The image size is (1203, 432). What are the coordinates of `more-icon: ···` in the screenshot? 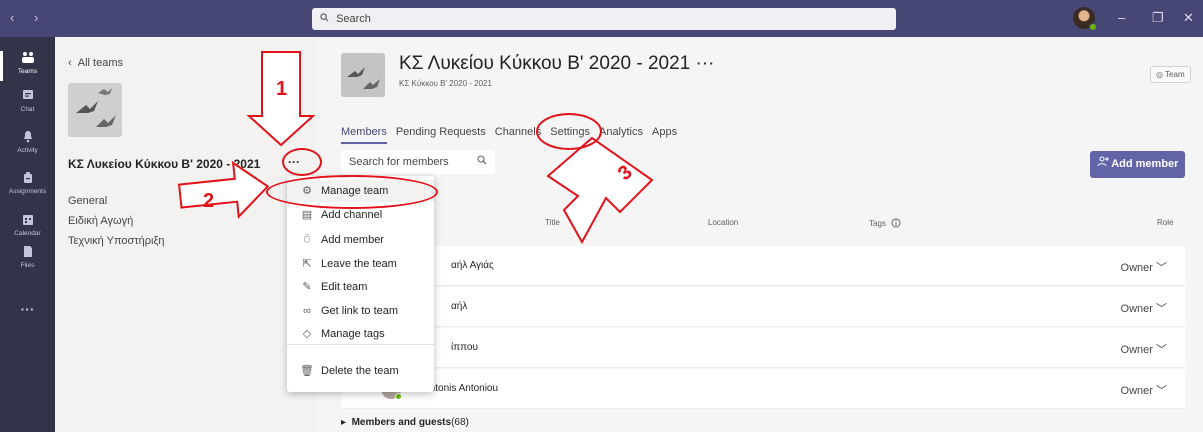 It's located at (27, 309).